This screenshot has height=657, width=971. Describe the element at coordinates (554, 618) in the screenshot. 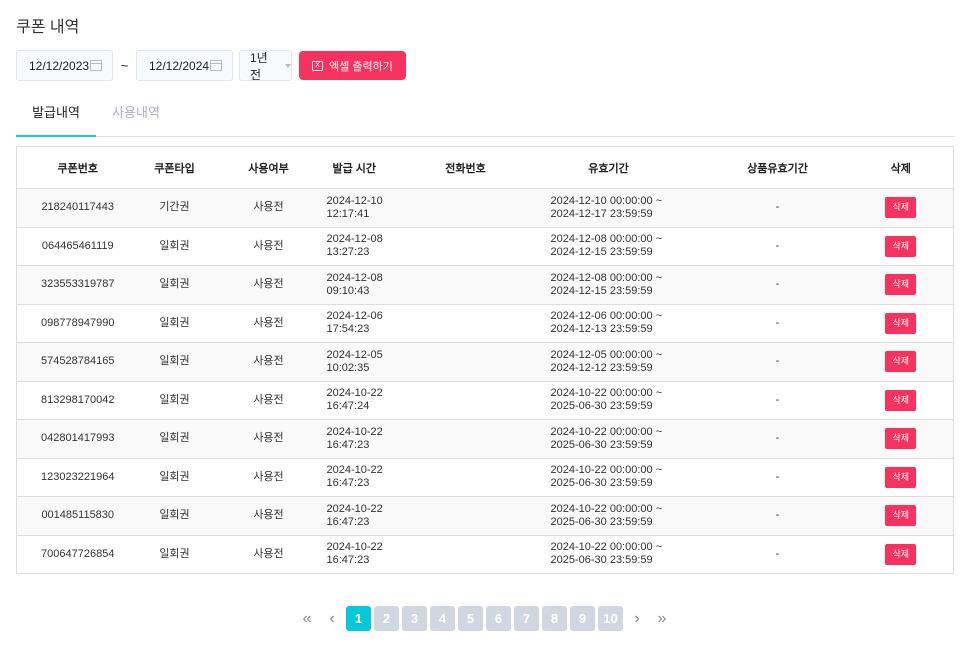

I see `page-button: 8` at that location.